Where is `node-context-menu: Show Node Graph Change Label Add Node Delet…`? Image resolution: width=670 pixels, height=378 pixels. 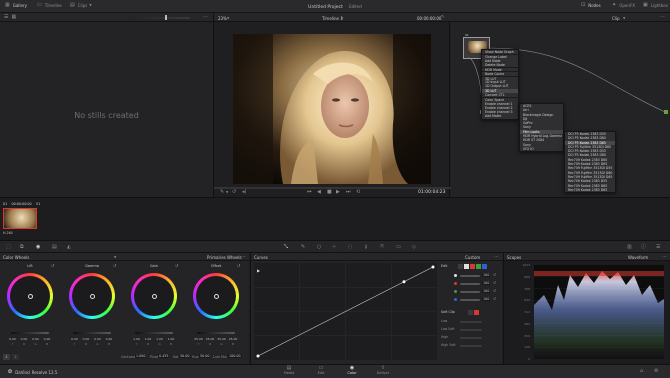 node-context-menu: Show Node Graph Change Label Add Node Delet… is located at coordinates (500, 84).